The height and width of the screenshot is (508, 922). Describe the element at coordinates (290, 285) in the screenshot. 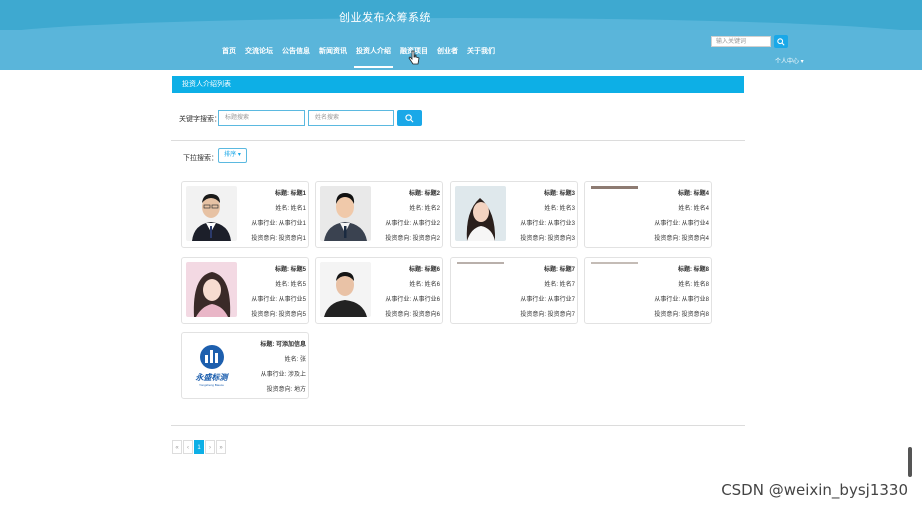

I see `investor-name: 姓名: 姓名5` at that location.